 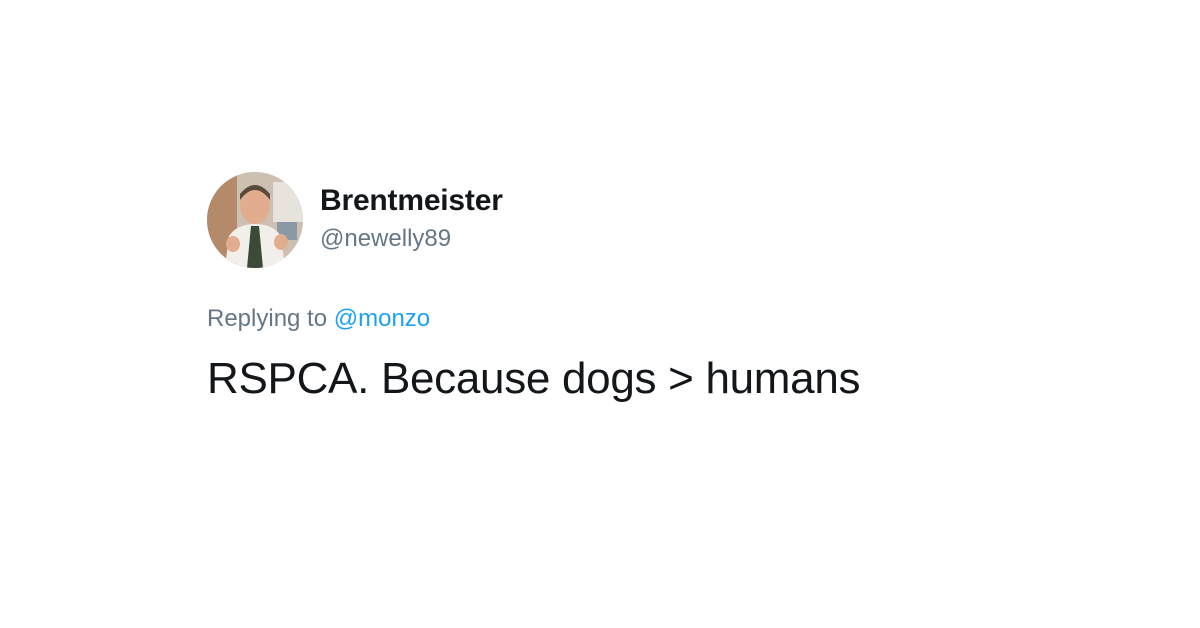 What do you see at coordinates (534, 378) in the screenshot?
I see `tweet-text: RSPCA. Because dogs > humans` at bounding box center [534, 378].